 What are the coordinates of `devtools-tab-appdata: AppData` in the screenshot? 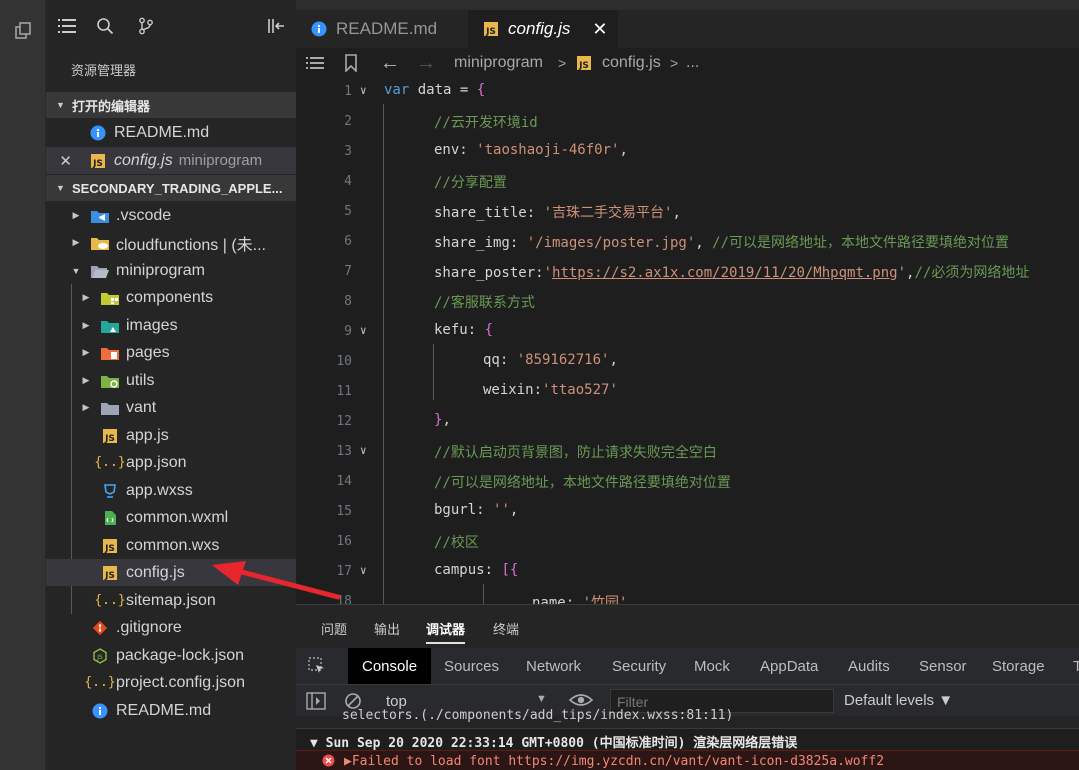 It's located at (789, 666).